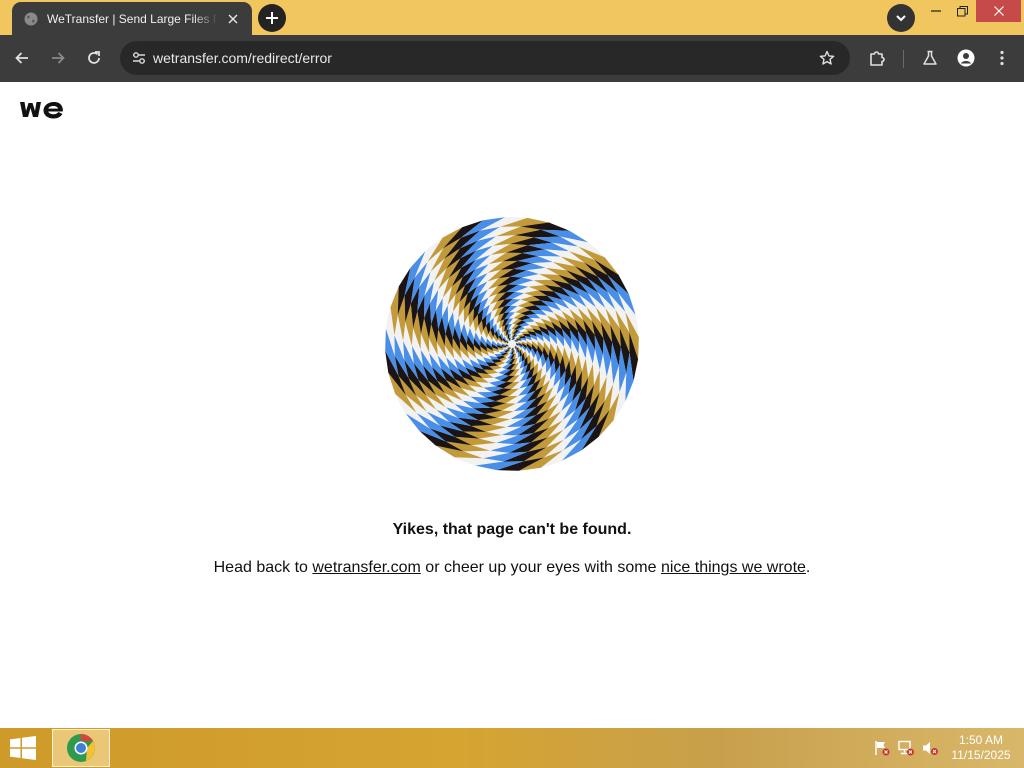 The image size is (1024, 768). What do you see at coordinates (41, 110) in the screenshot?
I see `wetransfer-logo` at bounding box center [41, 110].